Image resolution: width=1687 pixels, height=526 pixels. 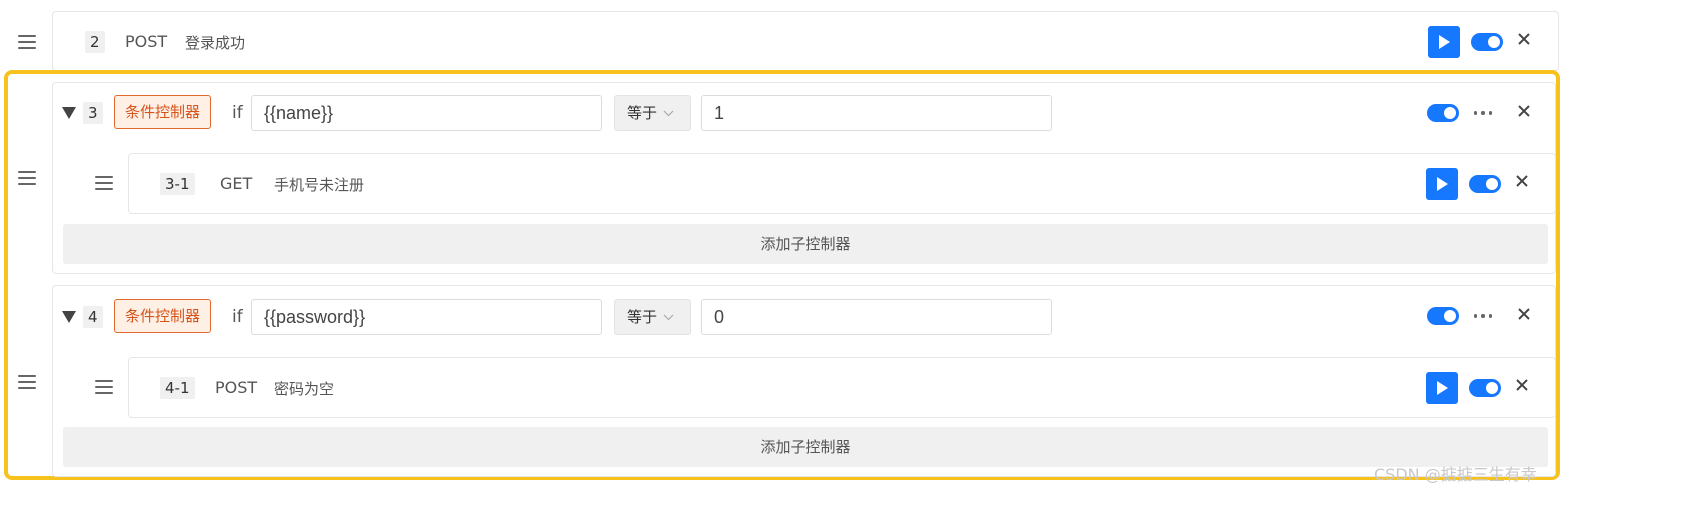 What do you see at coordinates (177, 184) in the screenshot?
I see `step-number: 3-1` at bounding box center [177, 184].